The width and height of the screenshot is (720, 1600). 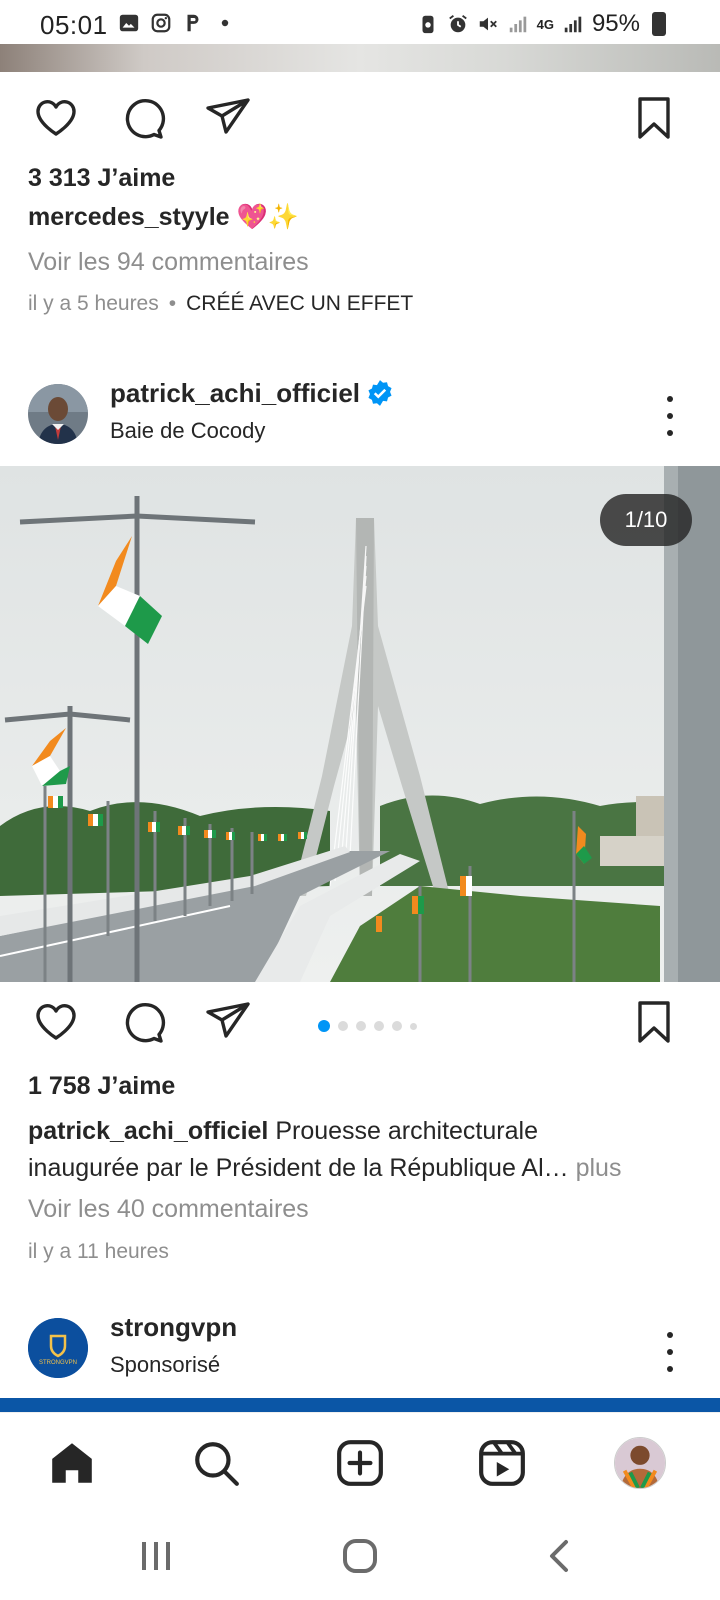 What do you see at coordinates (360, 24) in the screenshot?
I see `status-bar: 05:01 4G 95%` at bounding box center [360, 24].